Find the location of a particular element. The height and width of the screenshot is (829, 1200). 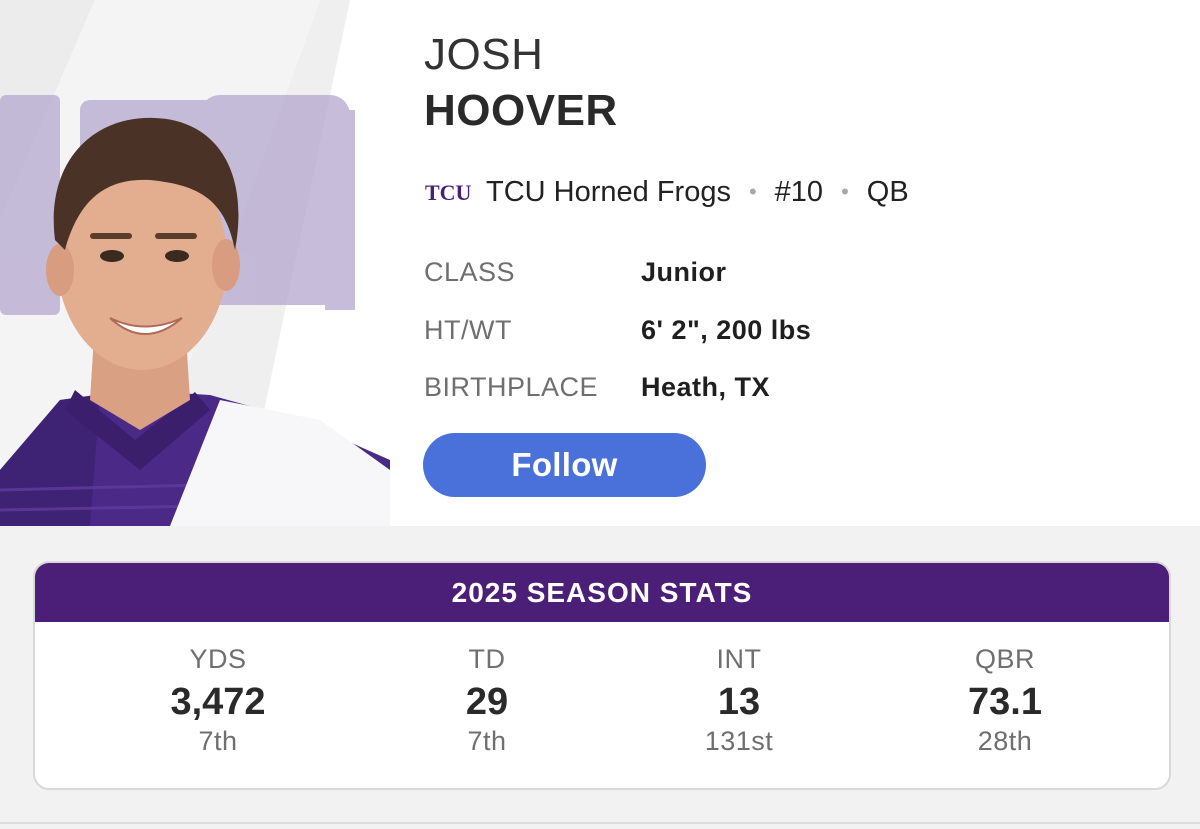

stat-value: 29 is located at coordinates (487, 702).